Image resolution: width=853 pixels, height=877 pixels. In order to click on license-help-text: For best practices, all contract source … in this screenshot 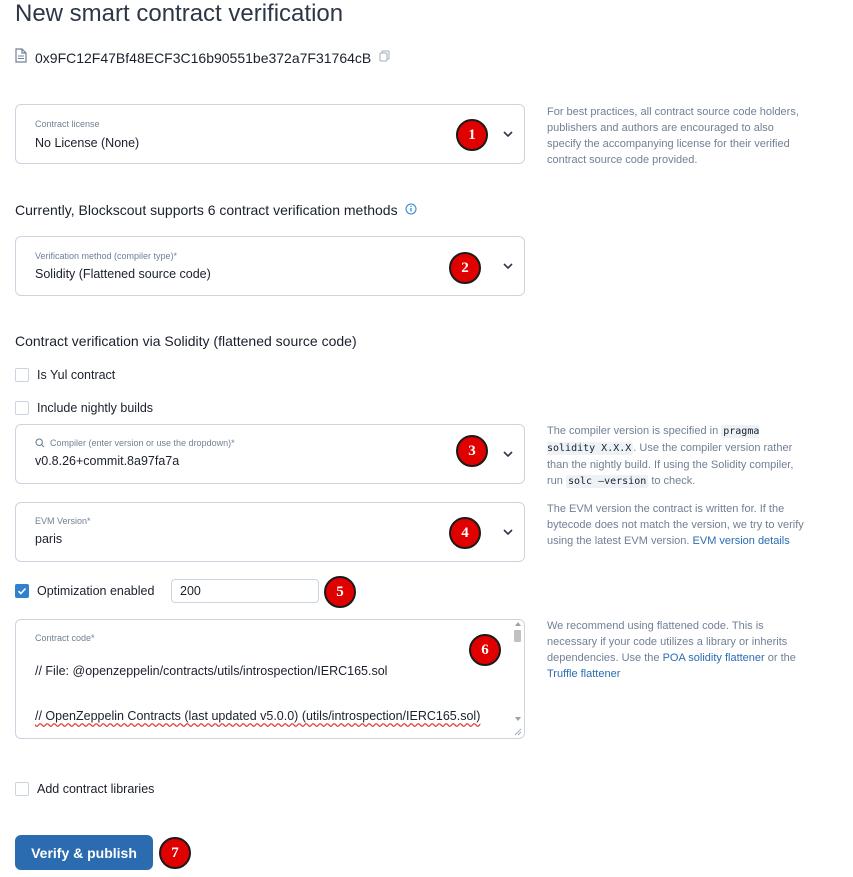, I will do `click(673, 136)`.